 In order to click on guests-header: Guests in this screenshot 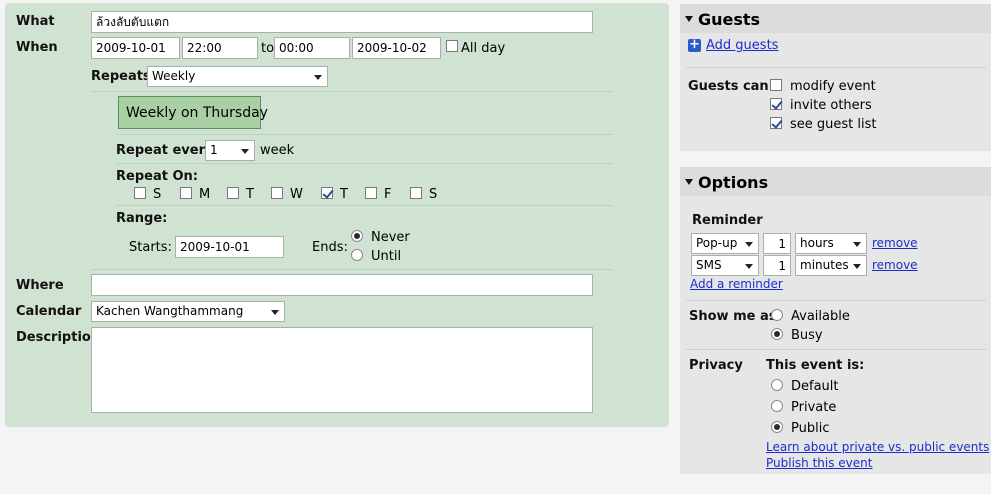, I will do `click(835, 18)`.